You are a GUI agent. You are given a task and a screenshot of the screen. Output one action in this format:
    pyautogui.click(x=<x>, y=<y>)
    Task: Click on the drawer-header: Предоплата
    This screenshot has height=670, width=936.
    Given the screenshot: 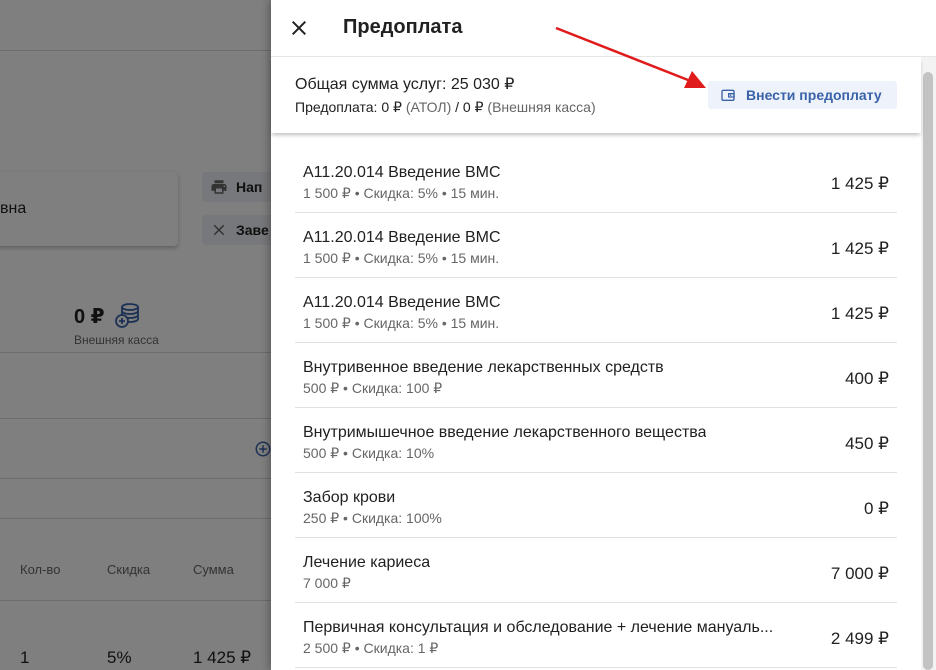 What is the action you would take?
    pyautogui.click(x=603, y=28)
    